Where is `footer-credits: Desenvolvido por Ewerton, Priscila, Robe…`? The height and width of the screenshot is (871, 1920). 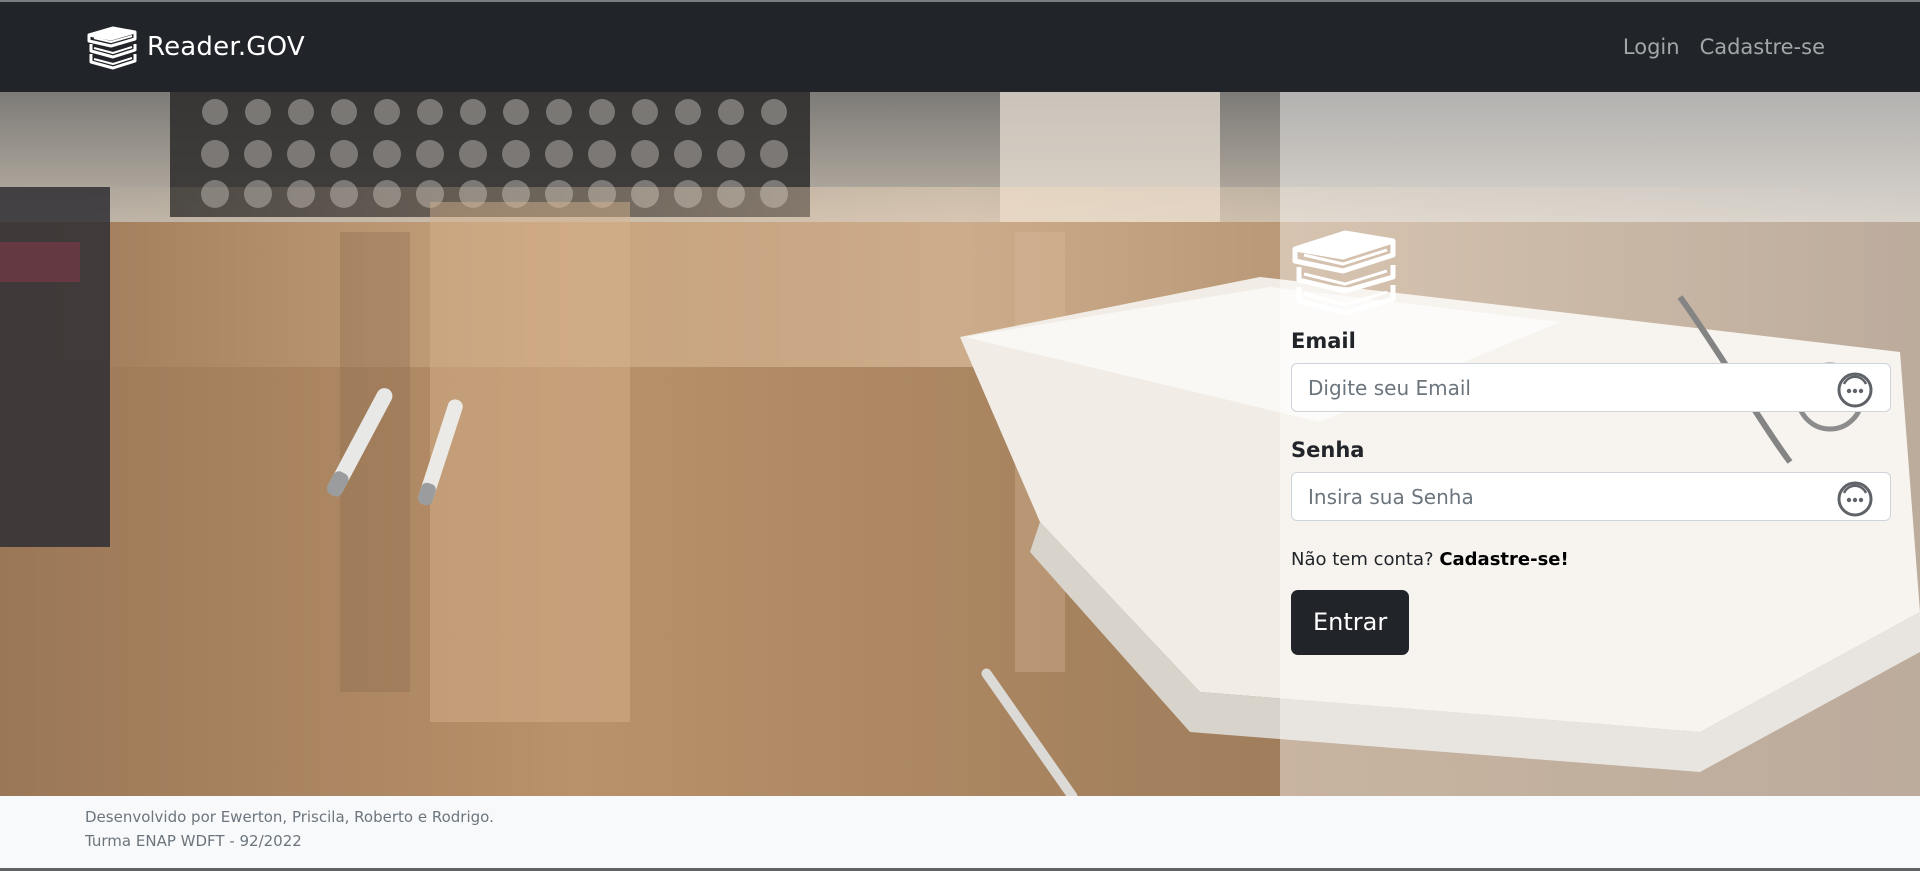 footer-credits: Desenvolvido por Ewerton, Priscila, Robe… is located at coordinates (289, 817).